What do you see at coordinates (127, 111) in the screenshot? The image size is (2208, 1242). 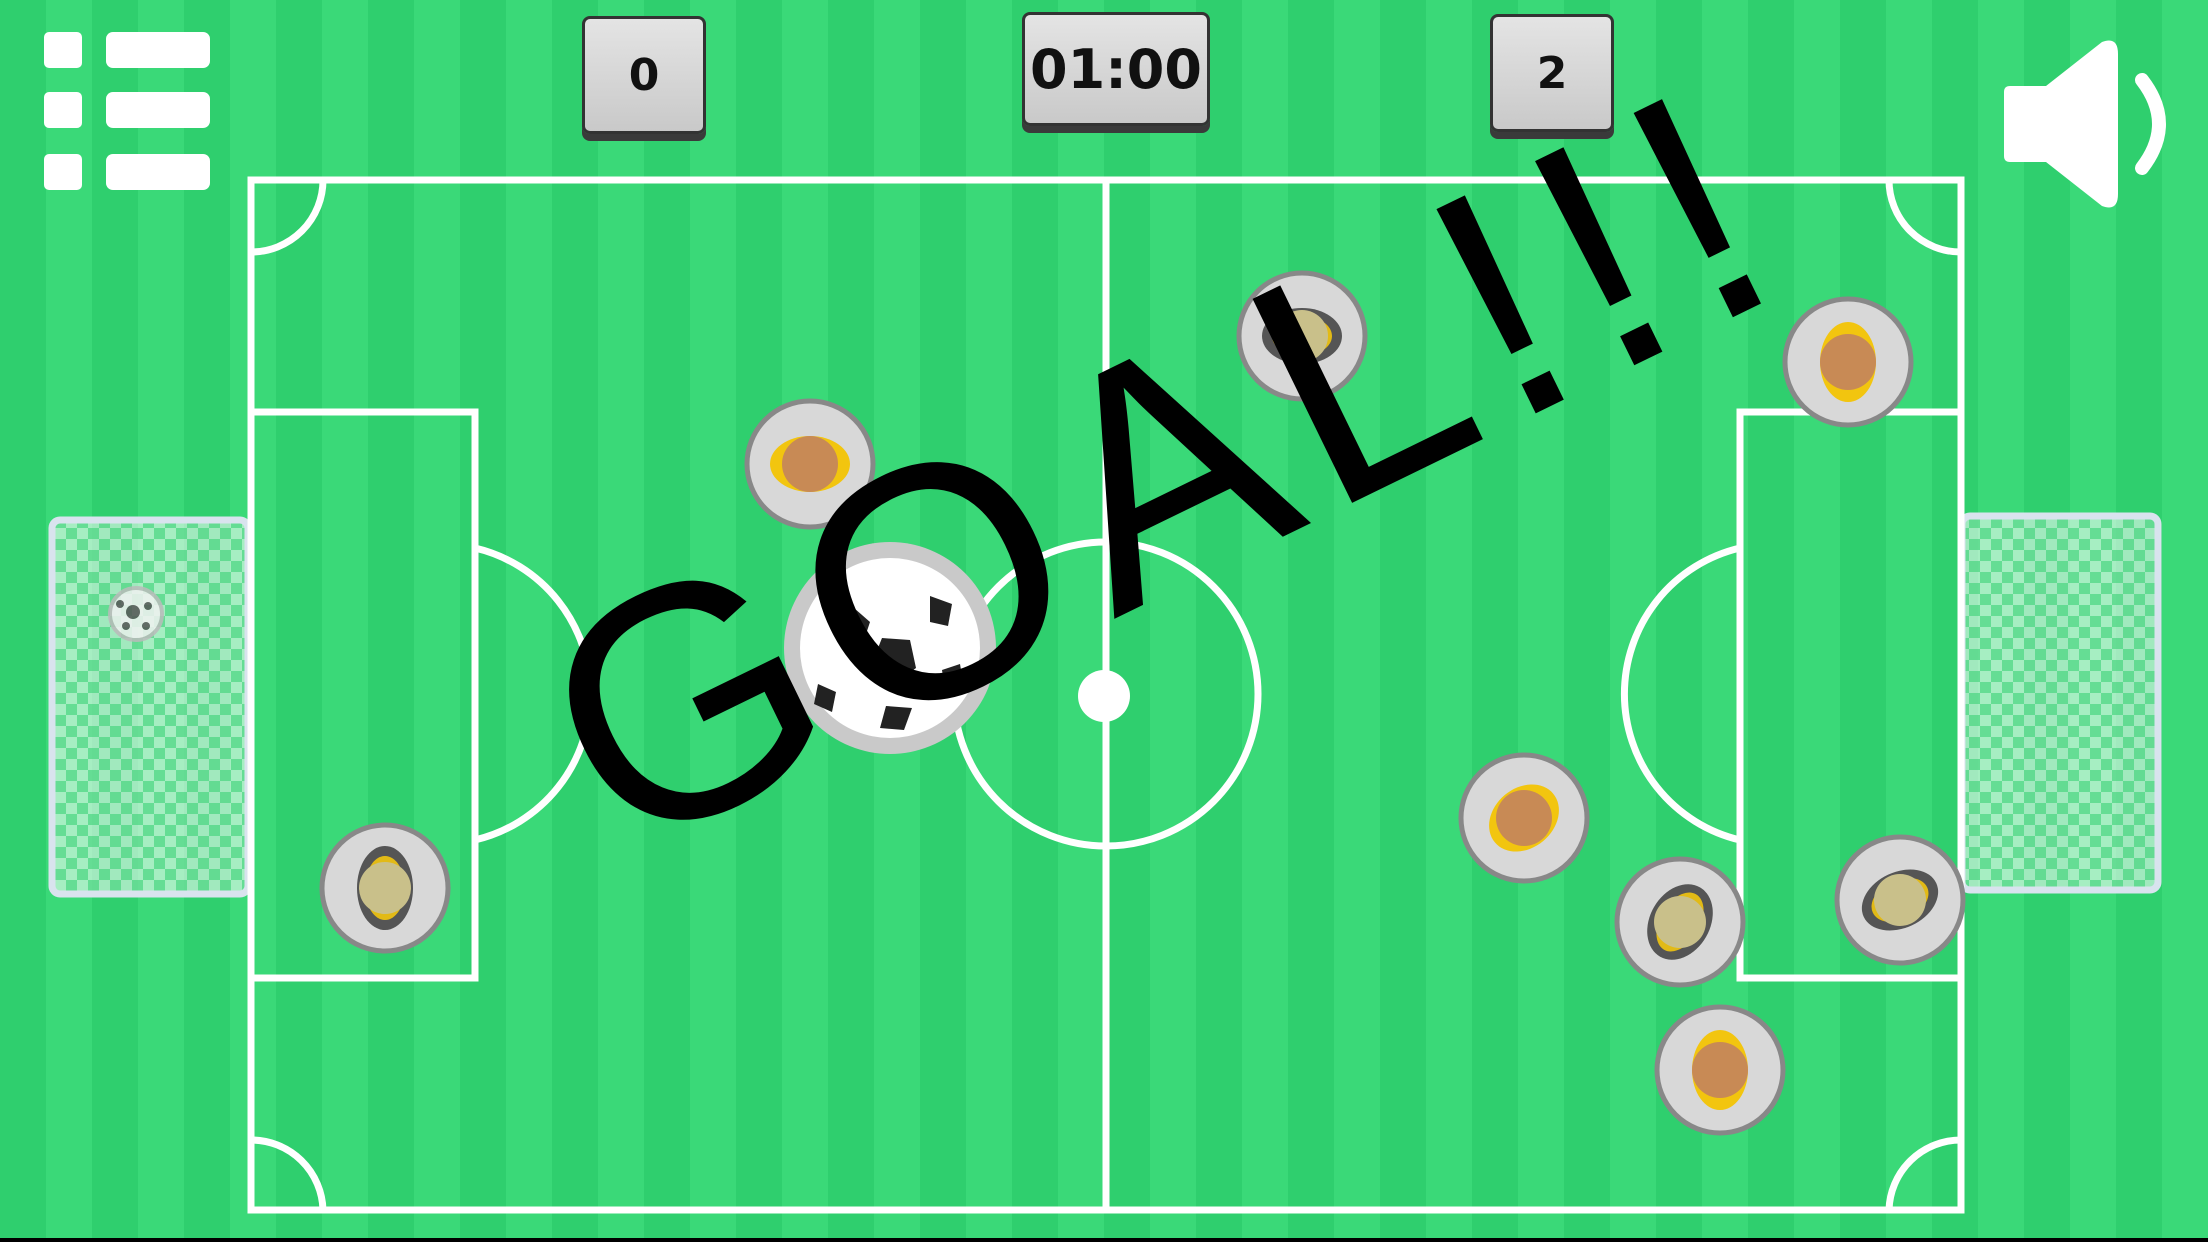 I see `menu-icon` at bounding box center [127, 111].